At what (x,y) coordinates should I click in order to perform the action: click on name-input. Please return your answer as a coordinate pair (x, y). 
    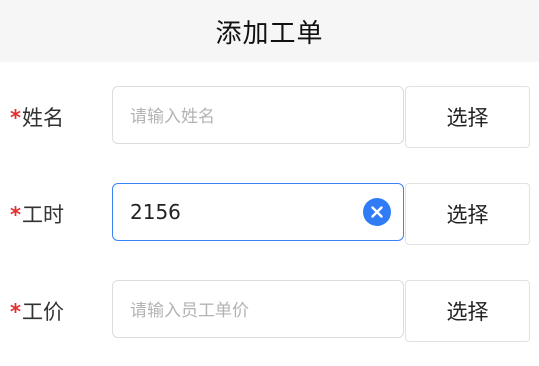
    Looking at the image, I should click on (260, 115).